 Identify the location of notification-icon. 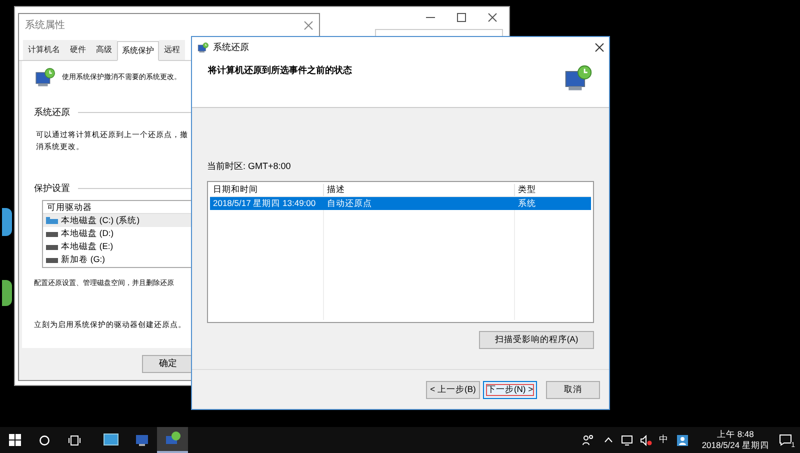
(785, 440).